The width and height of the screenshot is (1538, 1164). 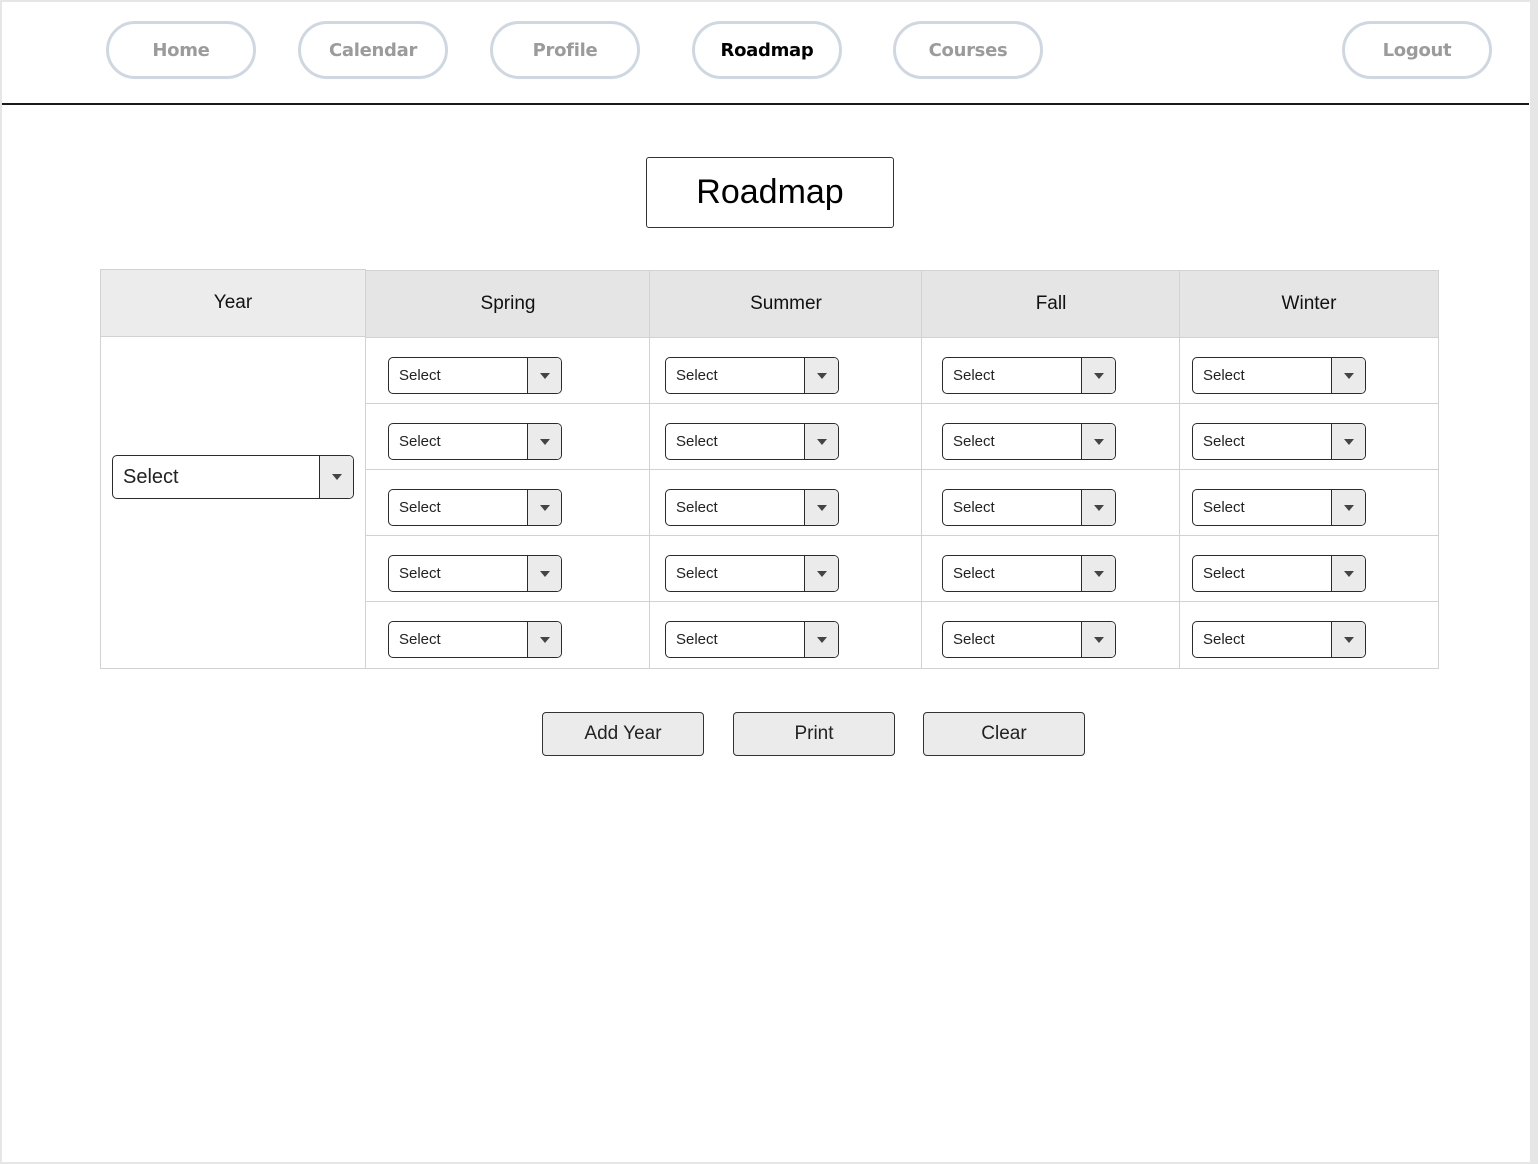 What do you see at coordinates (565, 50) in the screenshot?
I see `nav-profile: Profile` at bounding box center [565, 50].